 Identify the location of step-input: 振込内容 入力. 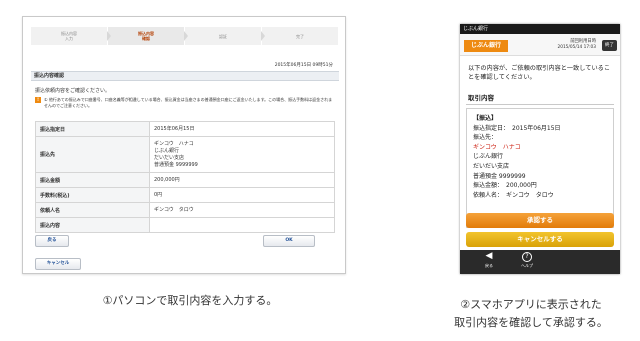
(71, 36).